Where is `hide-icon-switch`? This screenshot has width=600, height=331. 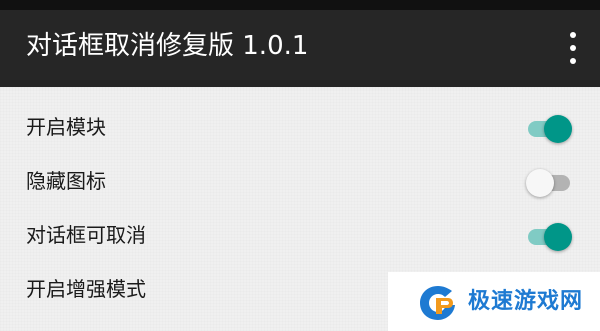 hide-icon-switch is located at coordinates (548, 183).